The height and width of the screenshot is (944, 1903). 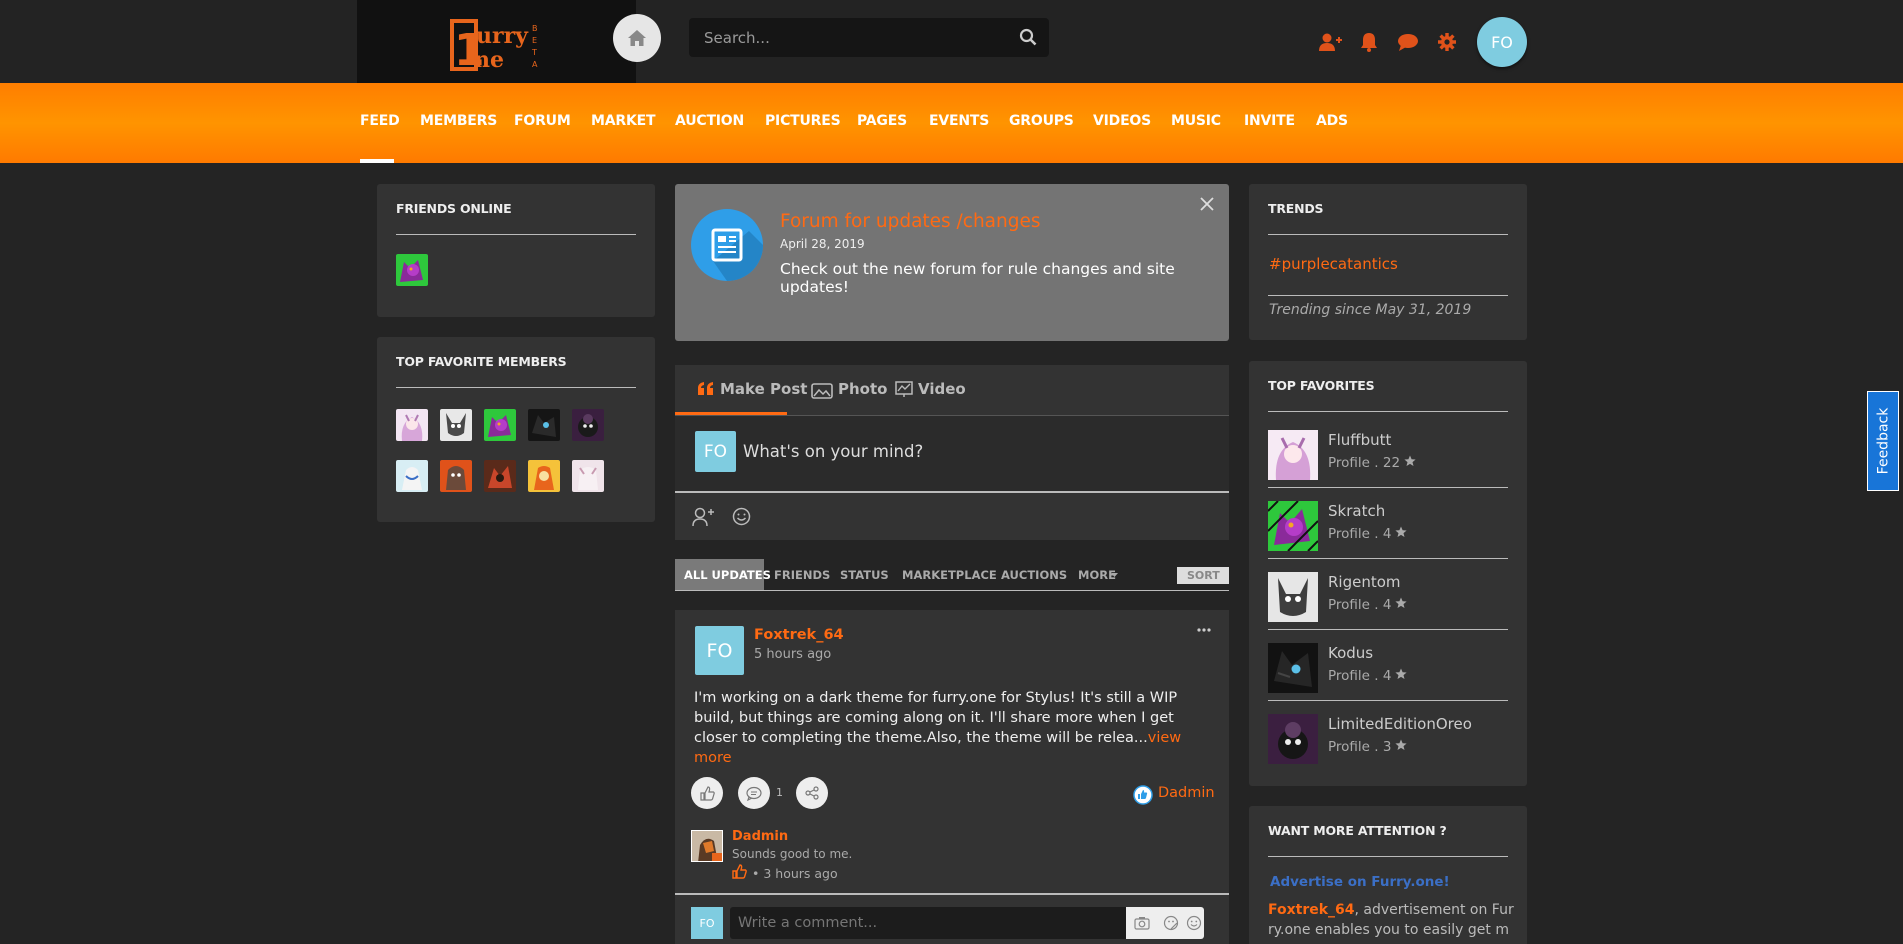 I want to click on liked-by-user: Dadmin, so click(x=1186, y=793).